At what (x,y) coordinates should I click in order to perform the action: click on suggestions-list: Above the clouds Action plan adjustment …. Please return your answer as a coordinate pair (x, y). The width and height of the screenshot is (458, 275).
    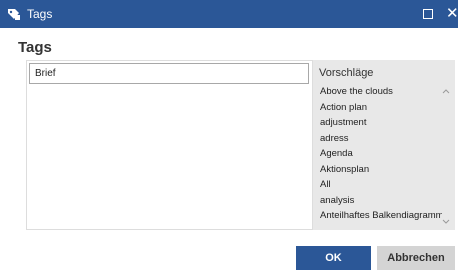
    Looking at the image, I should click on (381, 157).